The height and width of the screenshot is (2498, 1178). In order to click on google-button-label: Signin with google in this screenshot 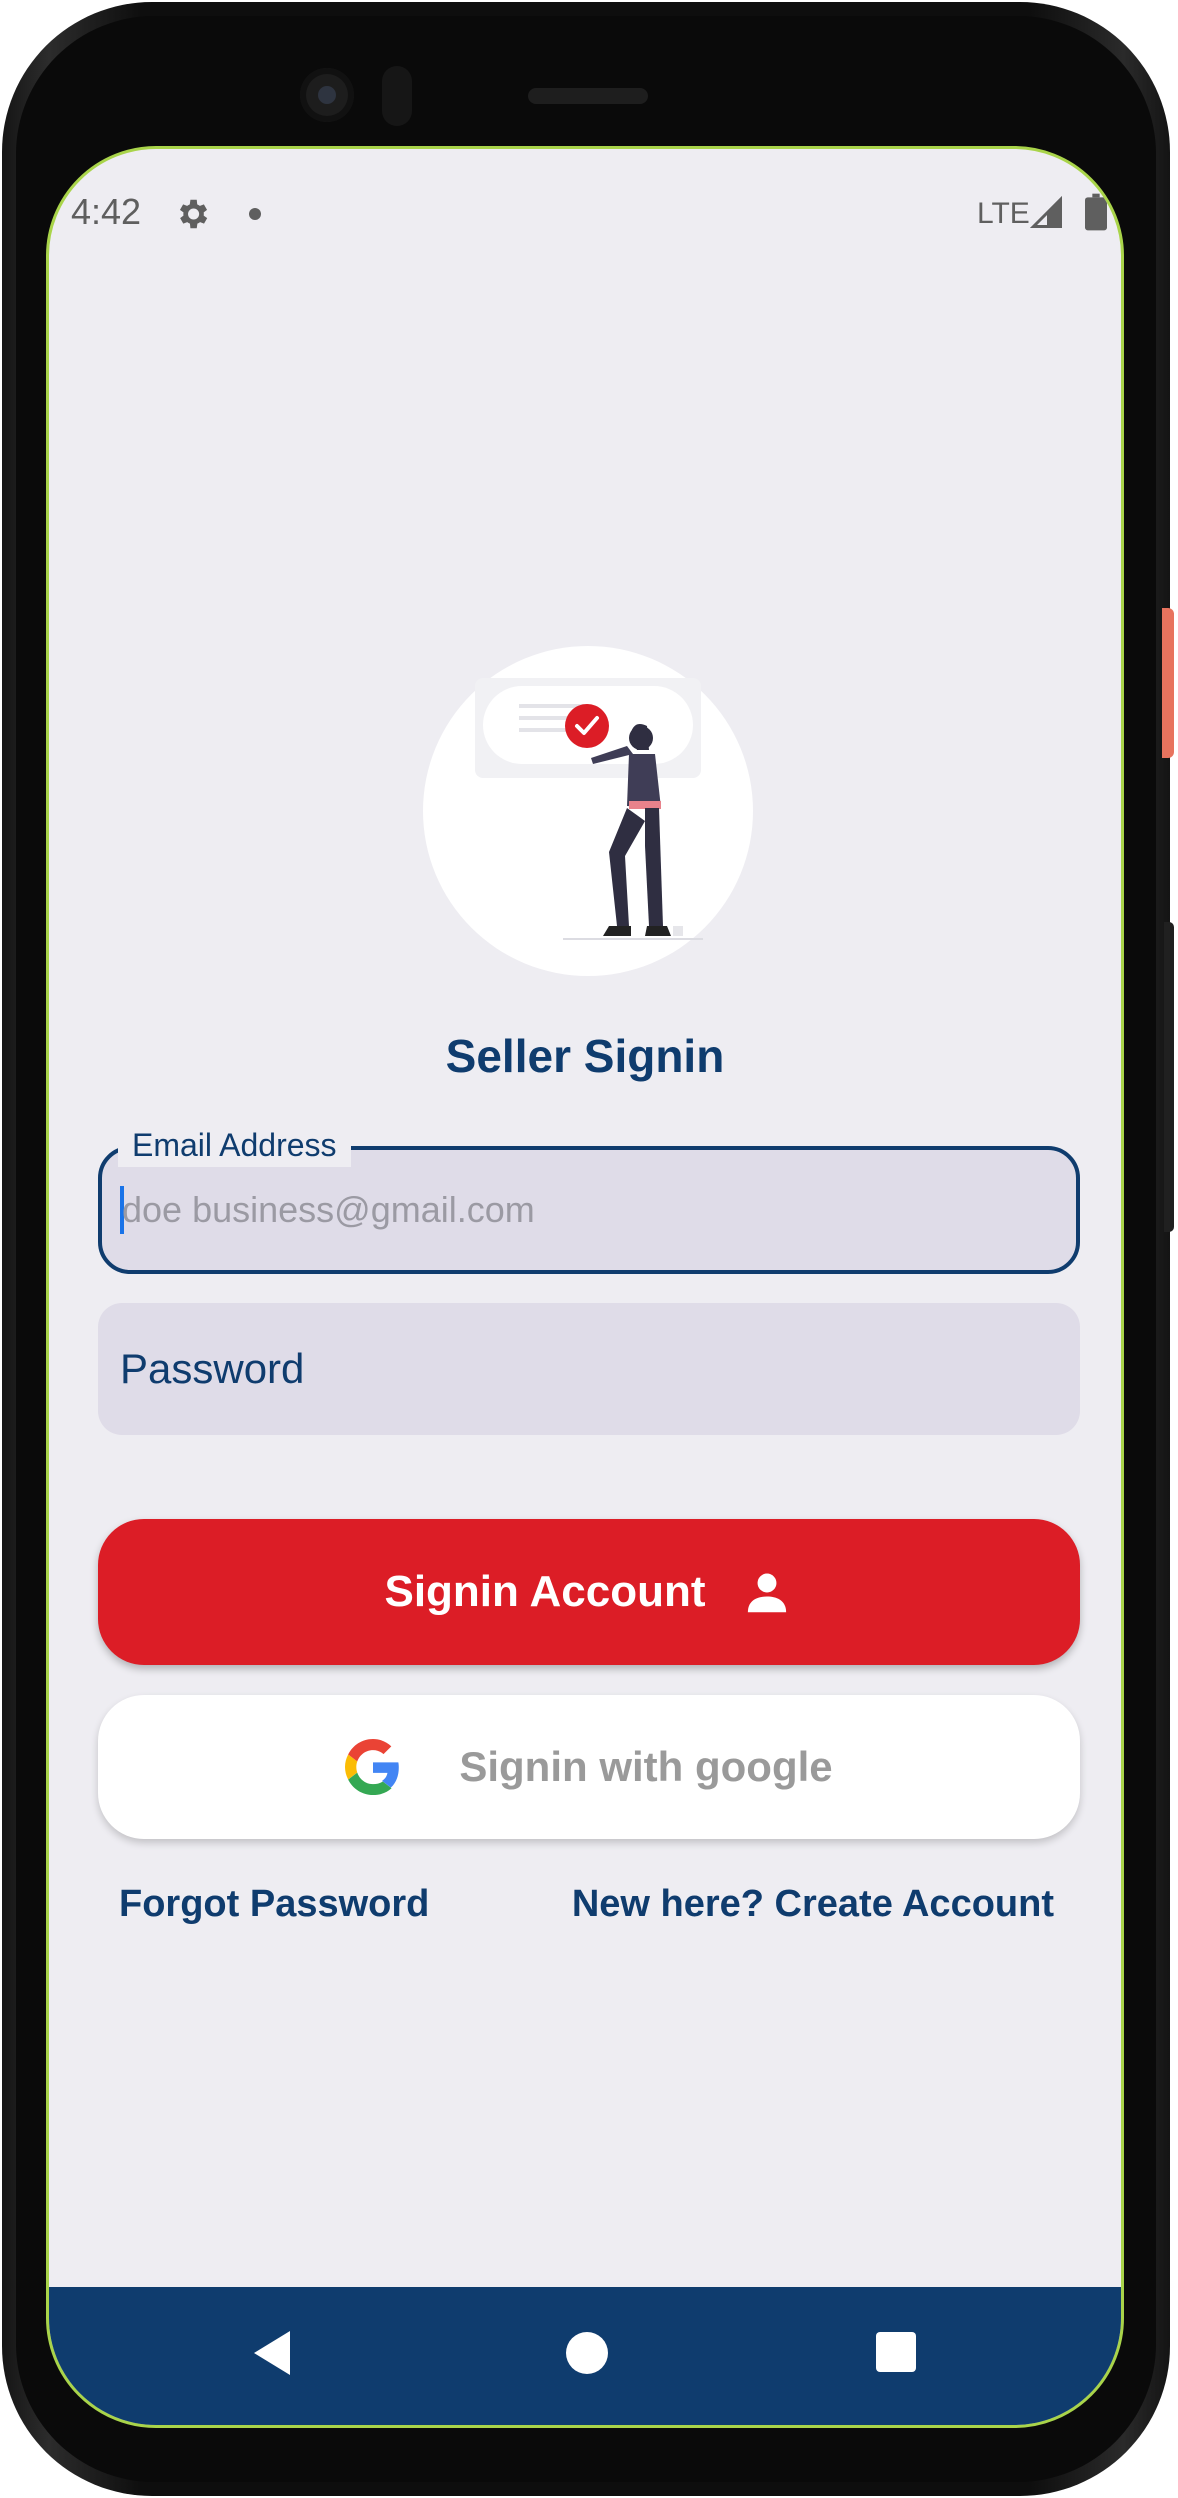, I will do `click(646, 1766)`.